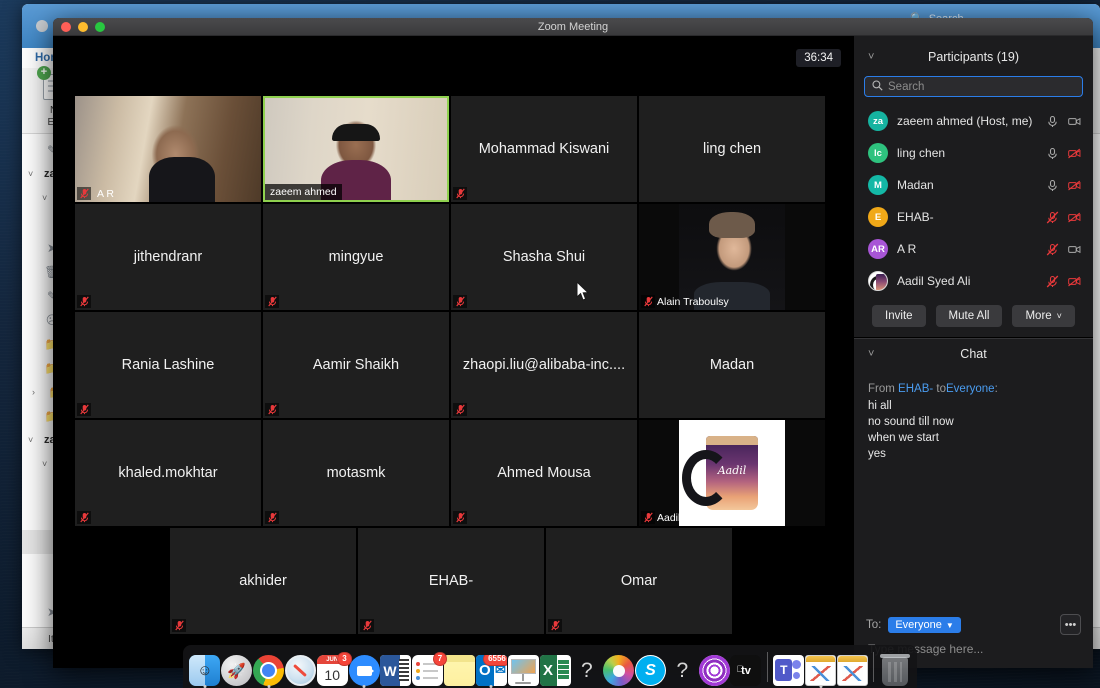 The height and width of the screenshot is (688, 1100). Describe the element at coordinates (973, 217) in the screenshot. I see `participant-row-ehab: E EHAB-` at that location.